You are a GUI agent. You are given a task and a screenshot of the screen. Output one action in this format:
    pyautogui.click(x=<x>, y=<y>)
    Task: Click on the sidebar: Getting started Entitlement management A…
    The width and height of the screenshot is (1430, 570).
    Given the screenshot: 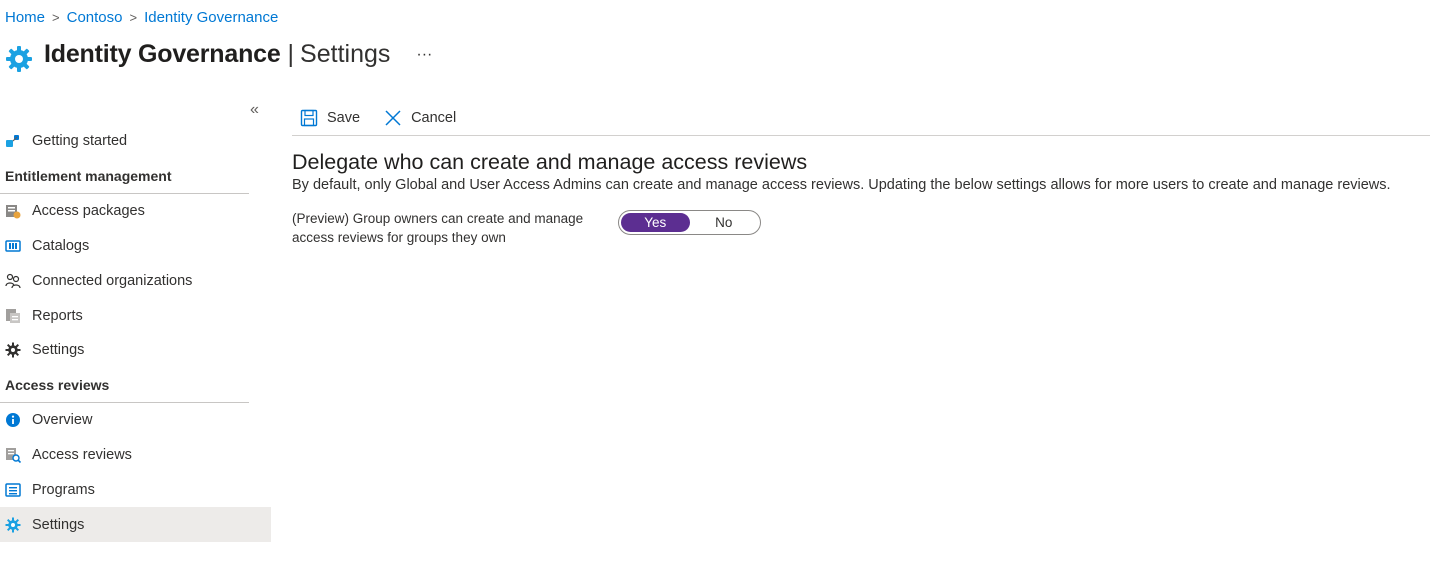 What is the action you would take?
    pyautogui.click(x=135, y=333)
    